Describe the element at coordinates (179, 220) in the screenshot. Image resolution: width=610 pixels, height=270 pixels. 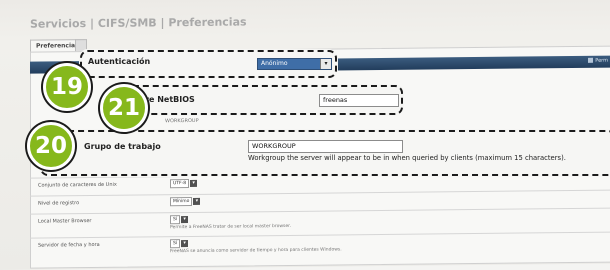
I see `local-master-browser-select: Sí ▾` at that location.